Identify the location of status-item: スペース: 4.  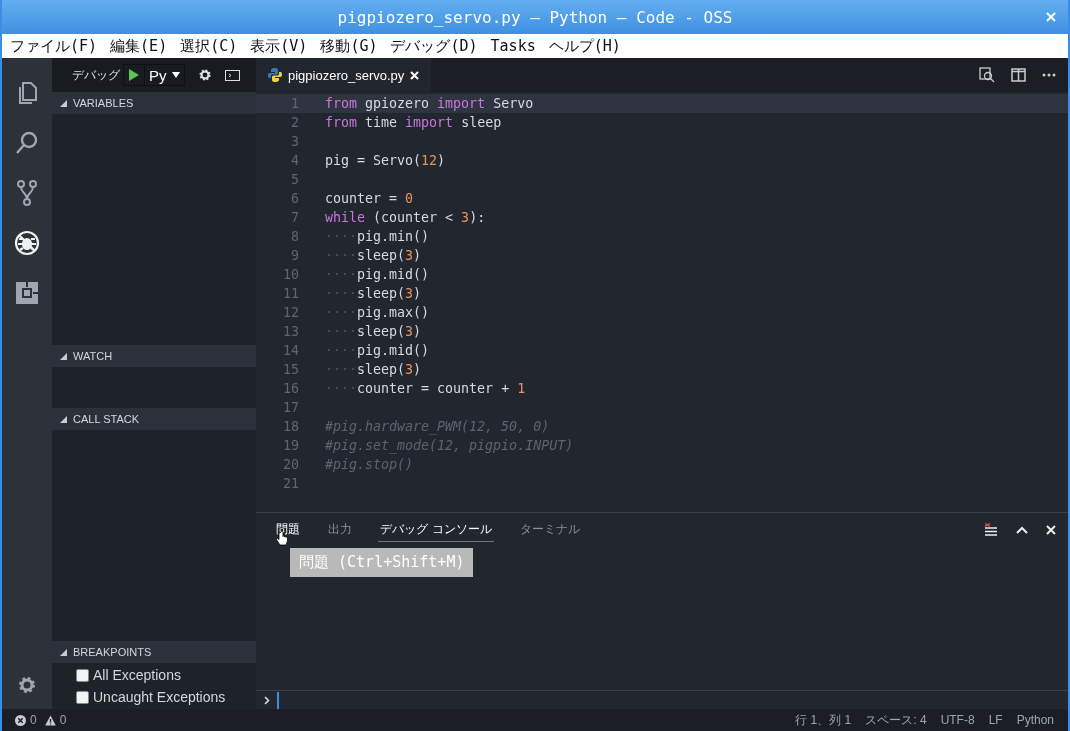
(896, 720).